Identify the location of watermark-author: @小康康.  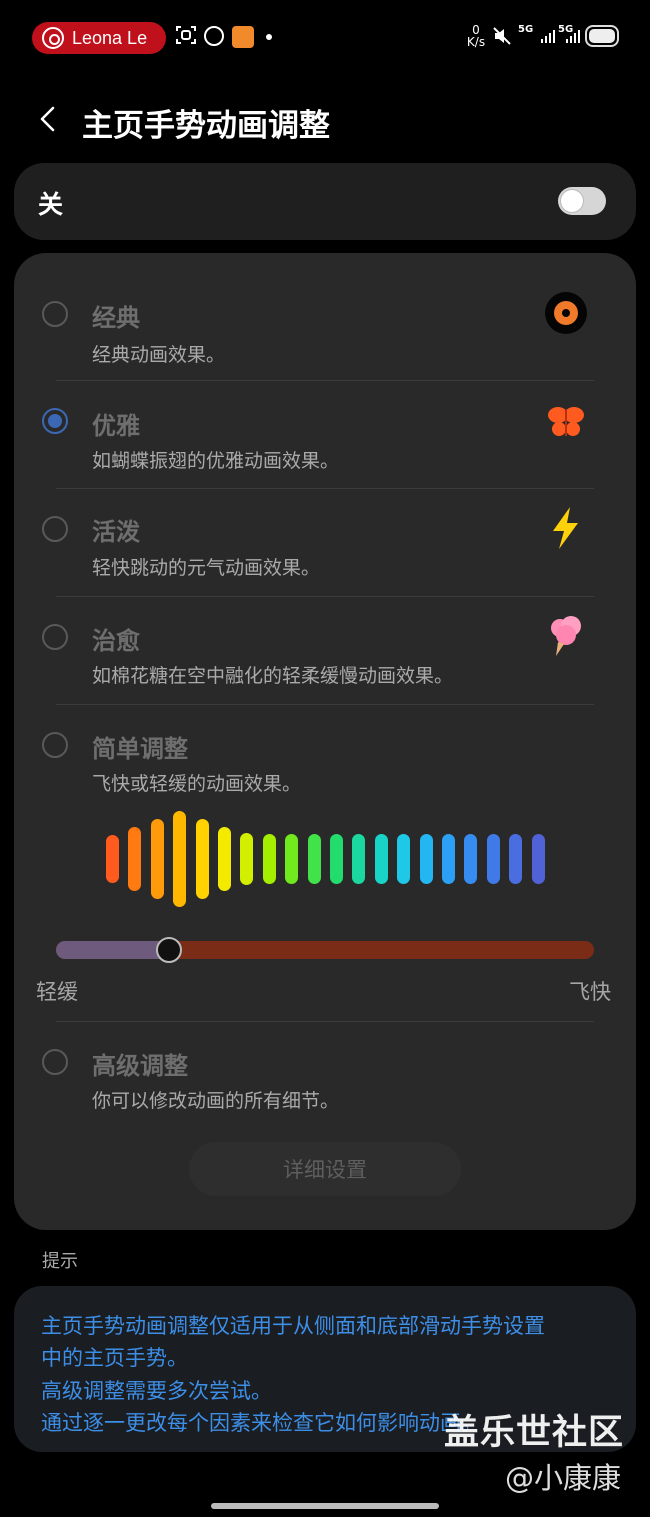
(563, 1478).